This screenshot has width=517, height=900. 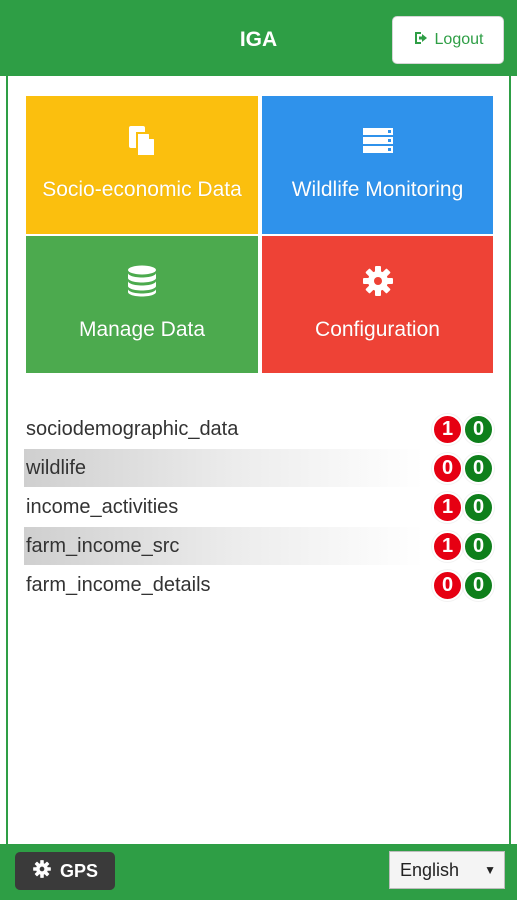 I want to click on language-select: English ▼, so click(x=447, y=870).